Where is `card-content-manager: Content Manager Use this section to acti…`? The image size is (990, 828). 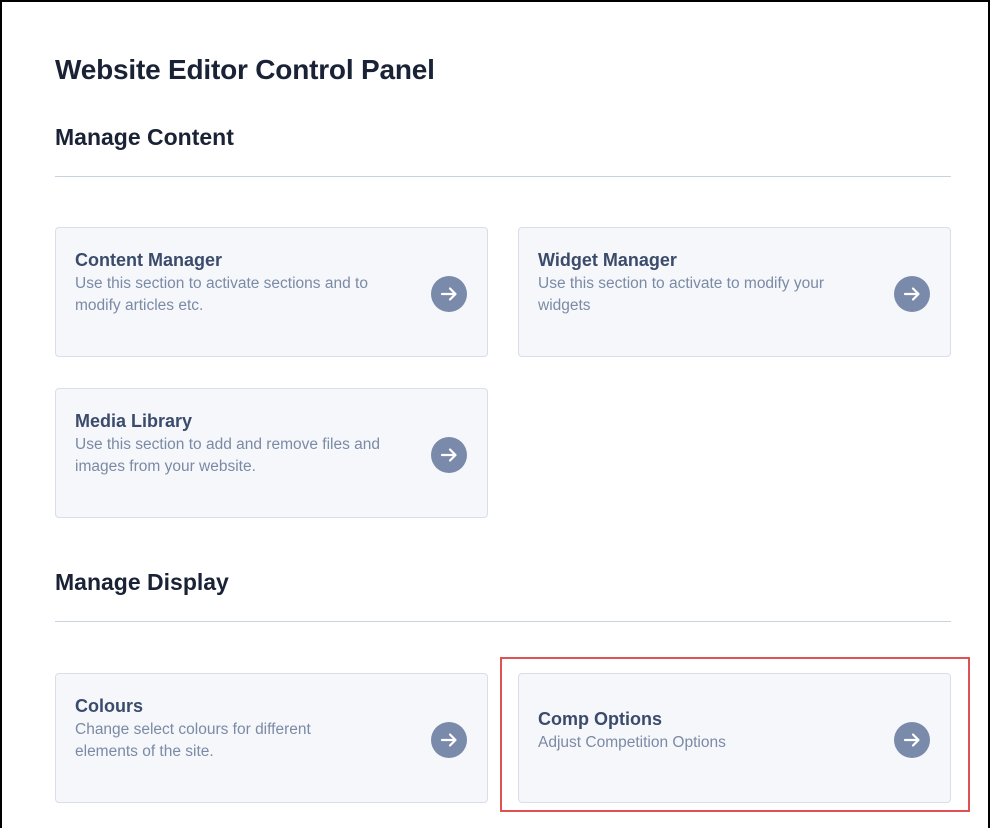
card-content-manager: Content Manager Use this section to acti… is located at coordinates (271, 292).